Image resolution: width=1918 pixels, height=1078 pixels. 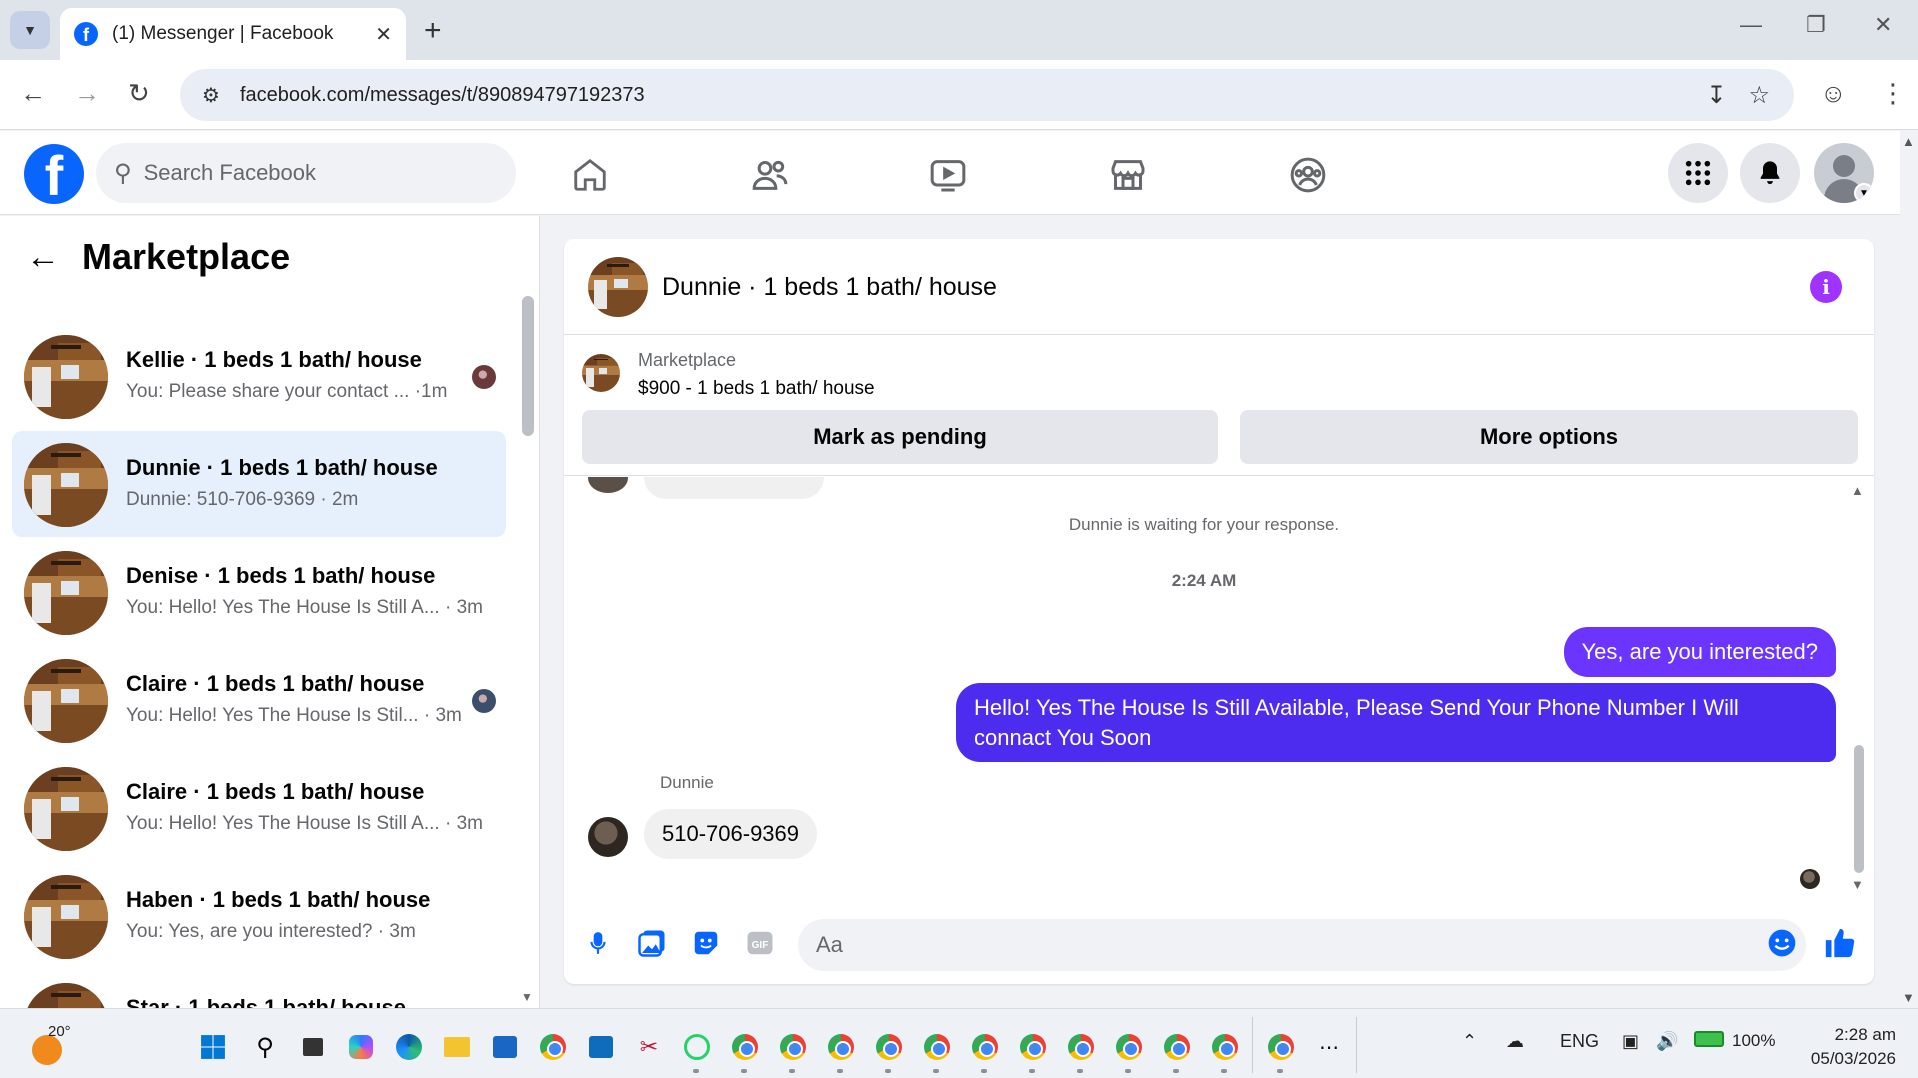 What do you see at coordinates (1908, 141) in the screenshot?
I see `page-scroll-up-arrow: ▲` at bounding box center [1908, 141].